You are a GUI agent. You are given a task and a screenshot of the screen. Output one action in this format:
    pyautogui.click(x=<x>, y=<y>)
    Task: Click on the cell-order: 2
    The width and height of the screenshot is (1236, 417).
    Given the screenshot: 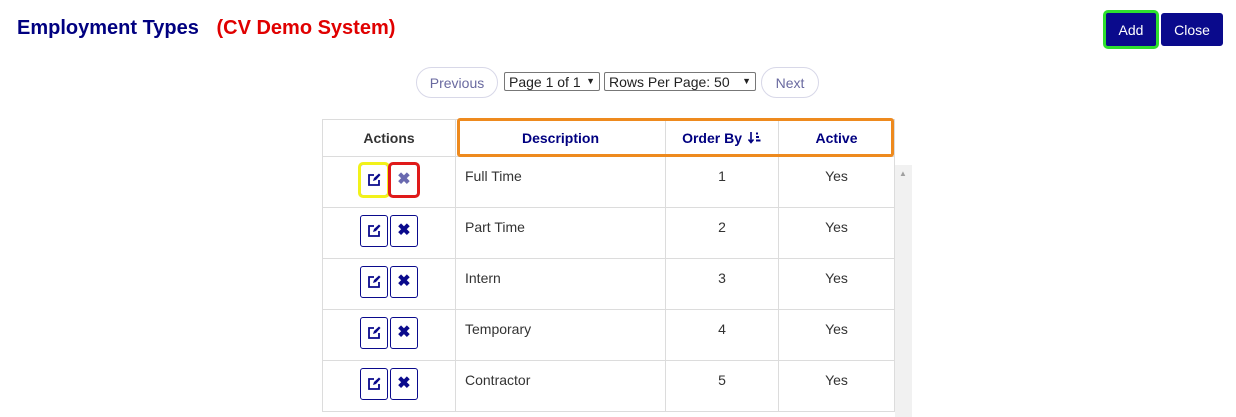 What is the action you would take?
    pyautogui.click(x=722, y=233)
    